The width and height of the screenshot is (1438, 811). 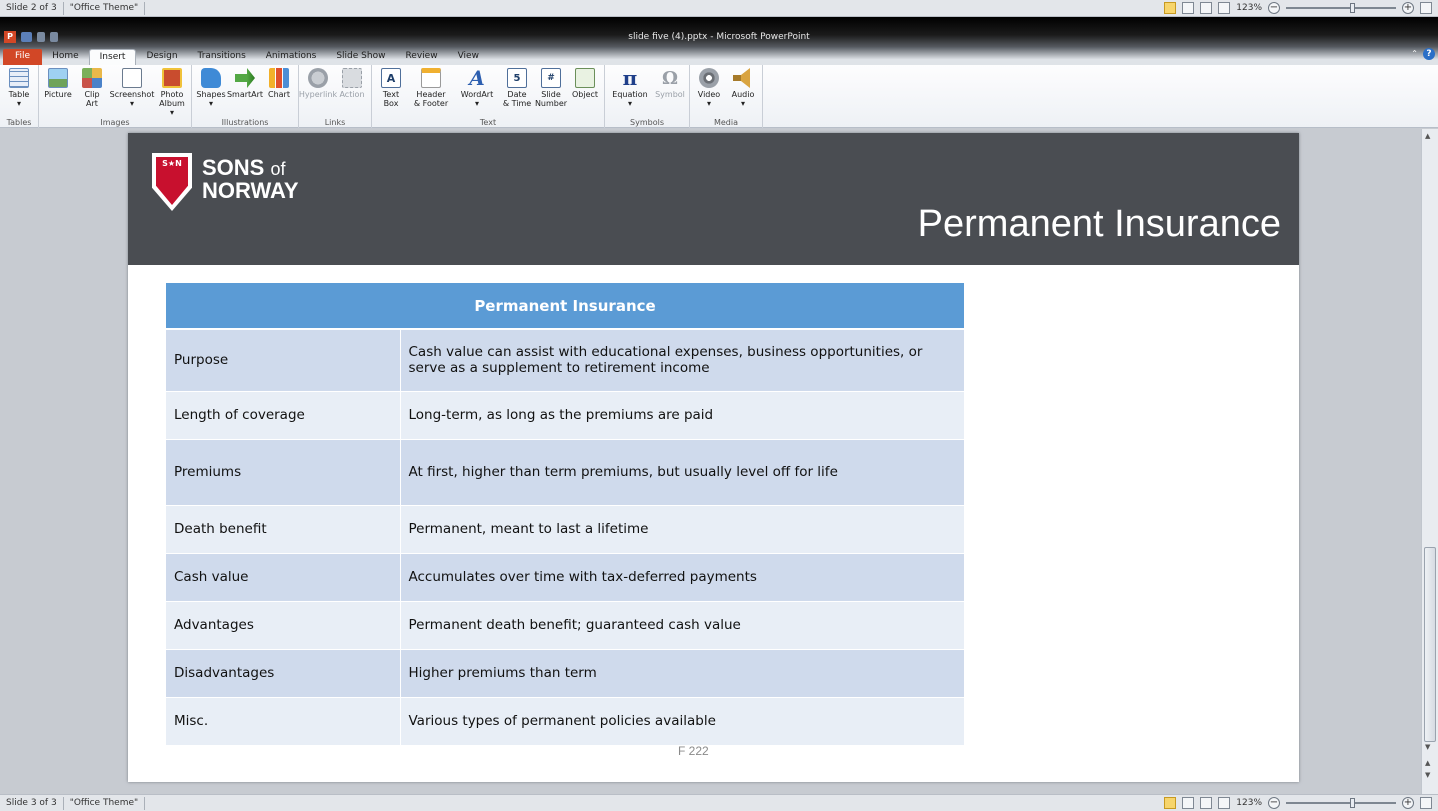 What do you see at coordinates (1427, 747) in the screenshot?
I see `scroll-down-arrow: ▼` at bounding box center [1427, 747].